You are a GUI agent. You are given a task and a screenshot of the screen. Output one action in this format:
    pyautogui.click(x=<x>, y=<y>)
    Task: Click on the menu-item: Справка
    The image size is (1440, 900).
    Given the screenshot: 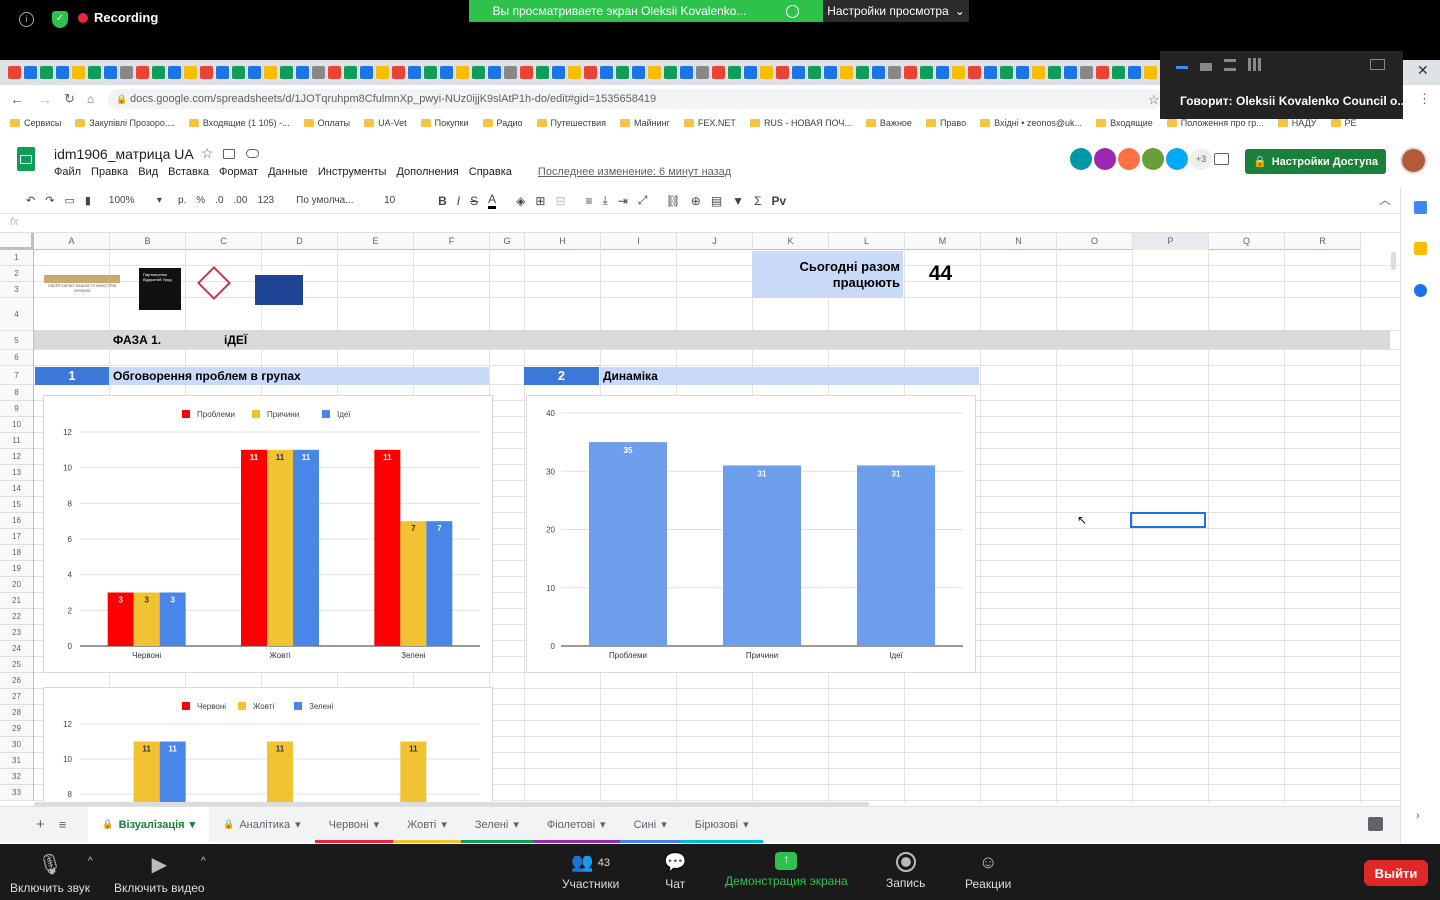 What is the action you would take?
    pyautogui.click(x=490, y=172)
    